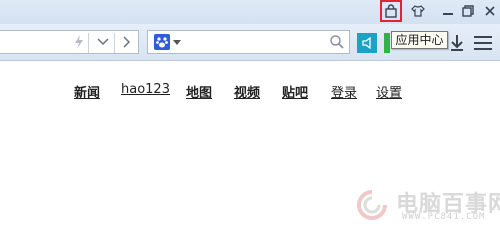  What do you see at coordinates (247, 91) in the screenshot?
I see `nav-link-video: 视频` at bounding box center [247, 91].